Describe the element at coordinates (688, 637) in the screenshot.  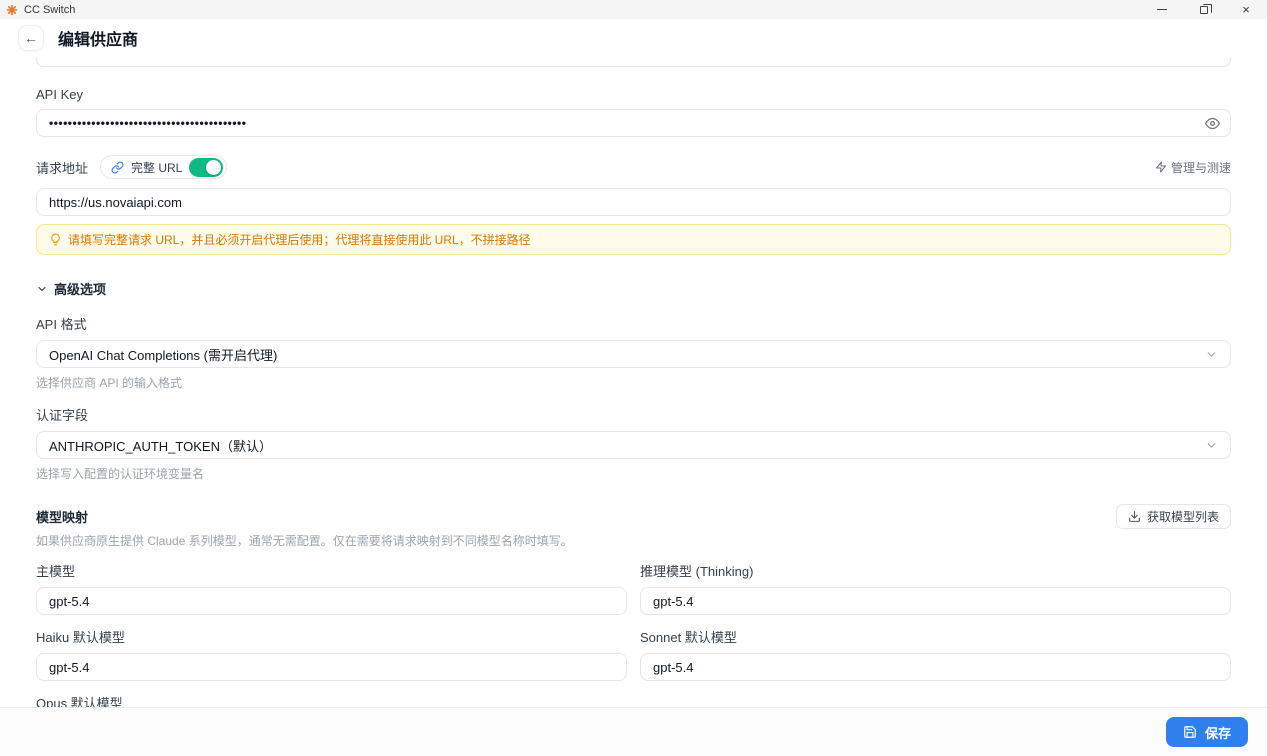
I see `sonnet-model-label: Sonnet 默认模型` at that location.